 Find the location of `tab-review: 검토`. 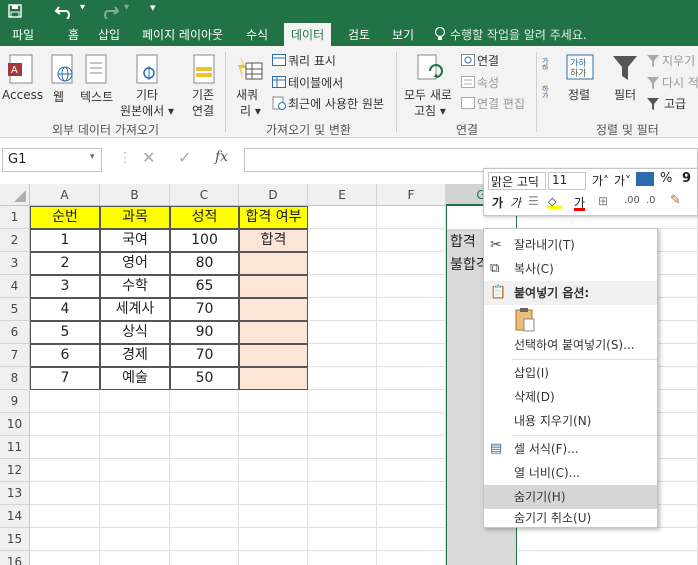

tab-review: 검토 is located at coordinates (359, 34).